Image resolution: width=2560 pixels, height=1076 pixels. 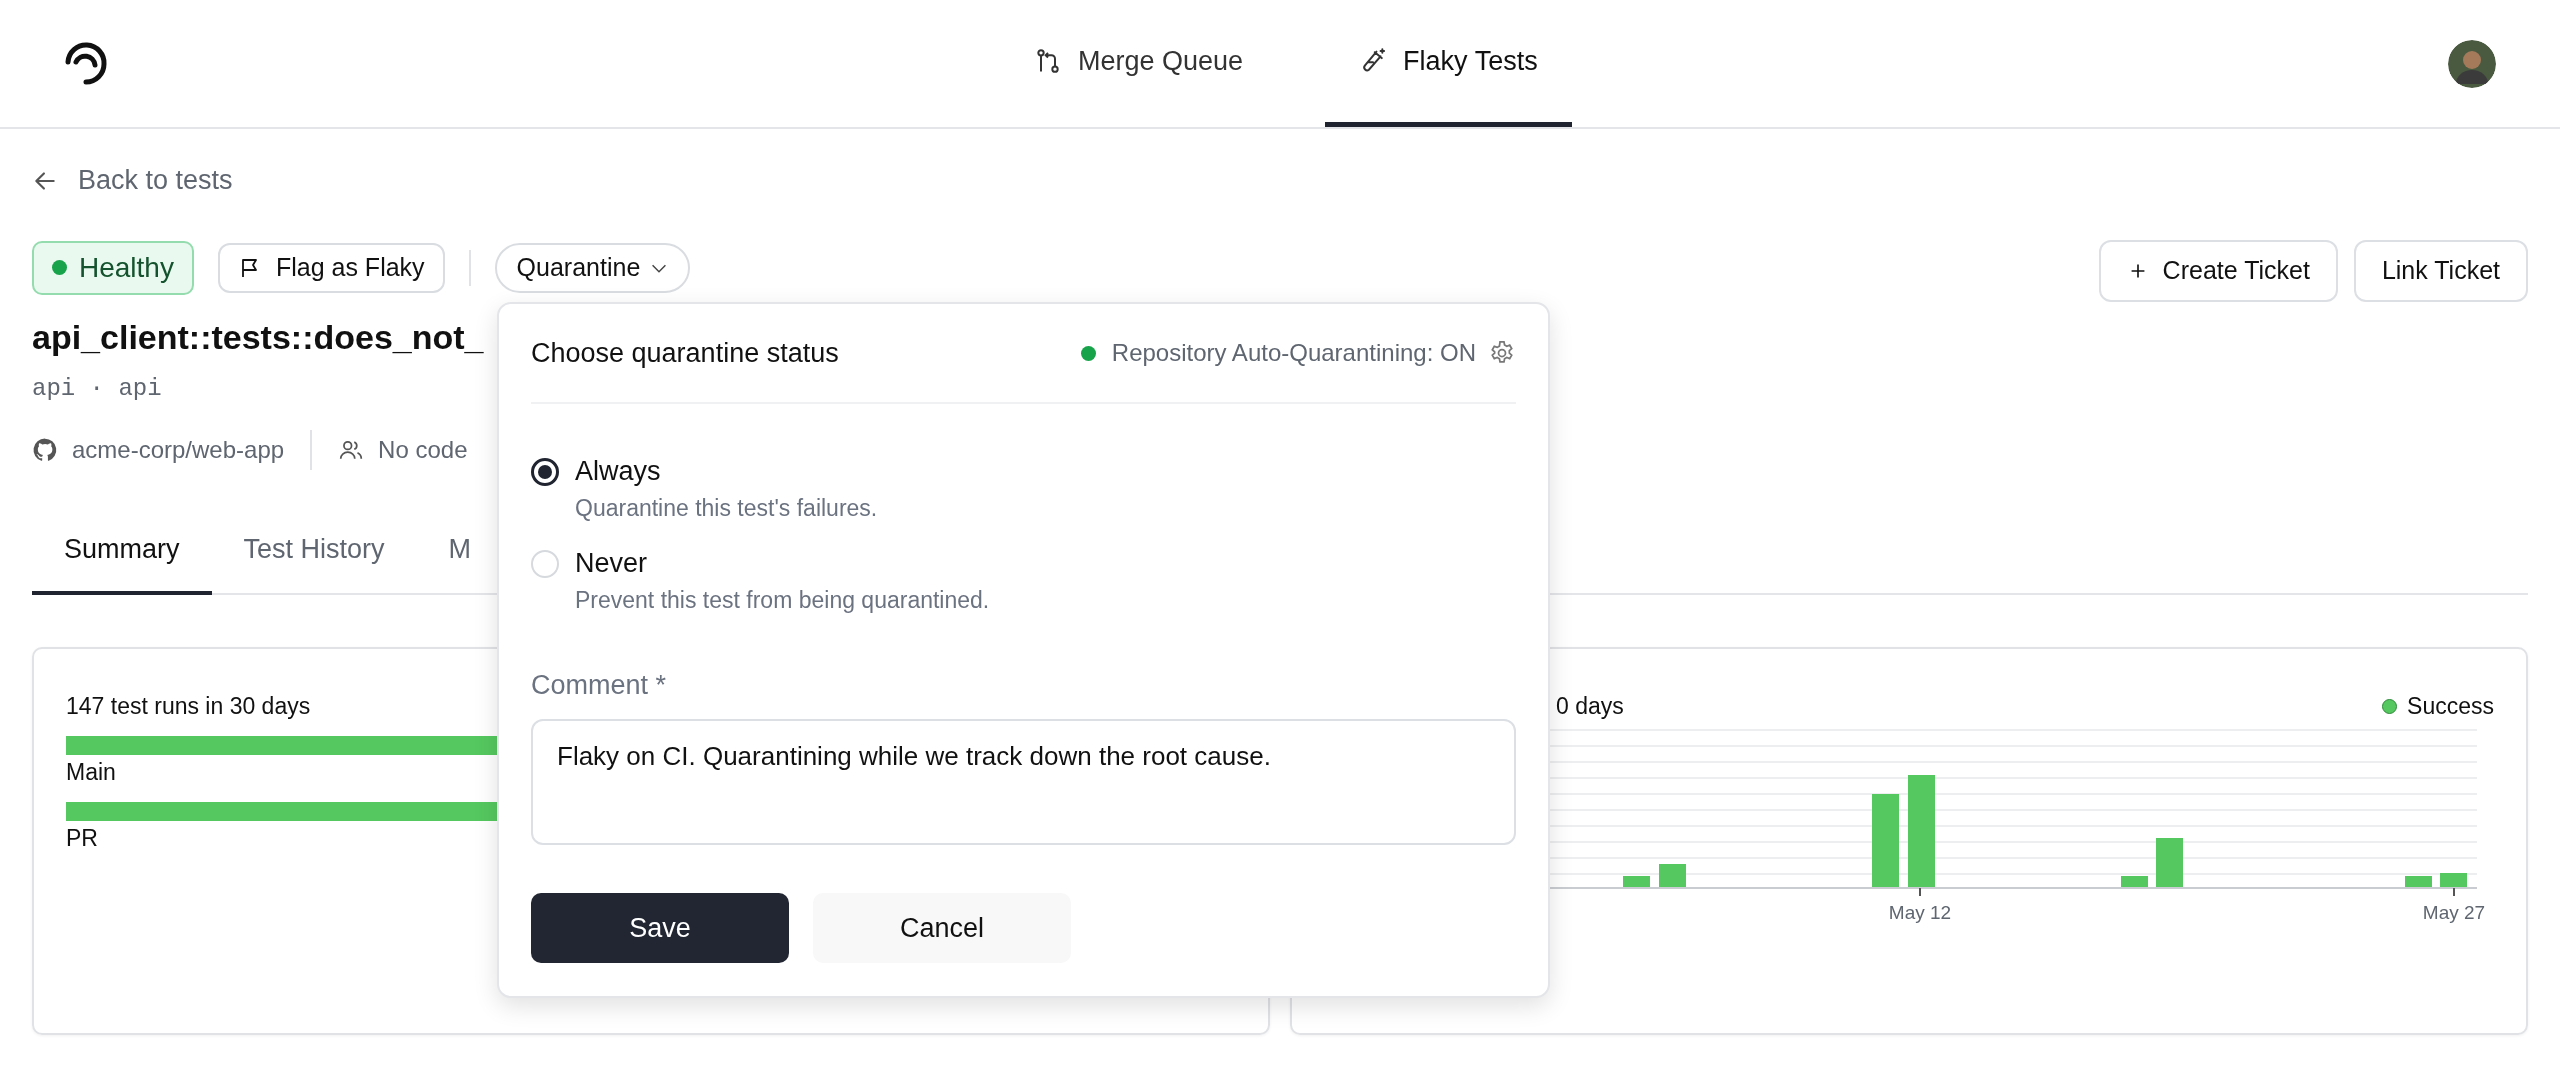 I want to click on auto-quarantine-status: Repository Auto-Quarantining: ON, so click(x=1278, y=353).